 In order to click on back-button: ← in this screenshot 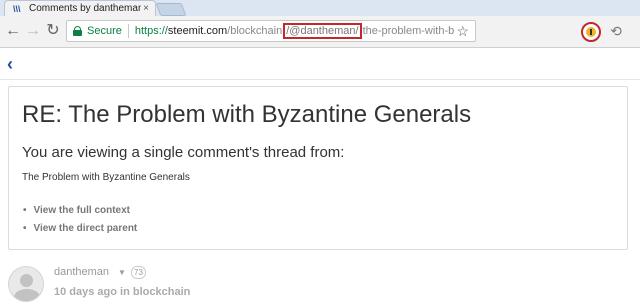, I will do `click(13, 31)`.